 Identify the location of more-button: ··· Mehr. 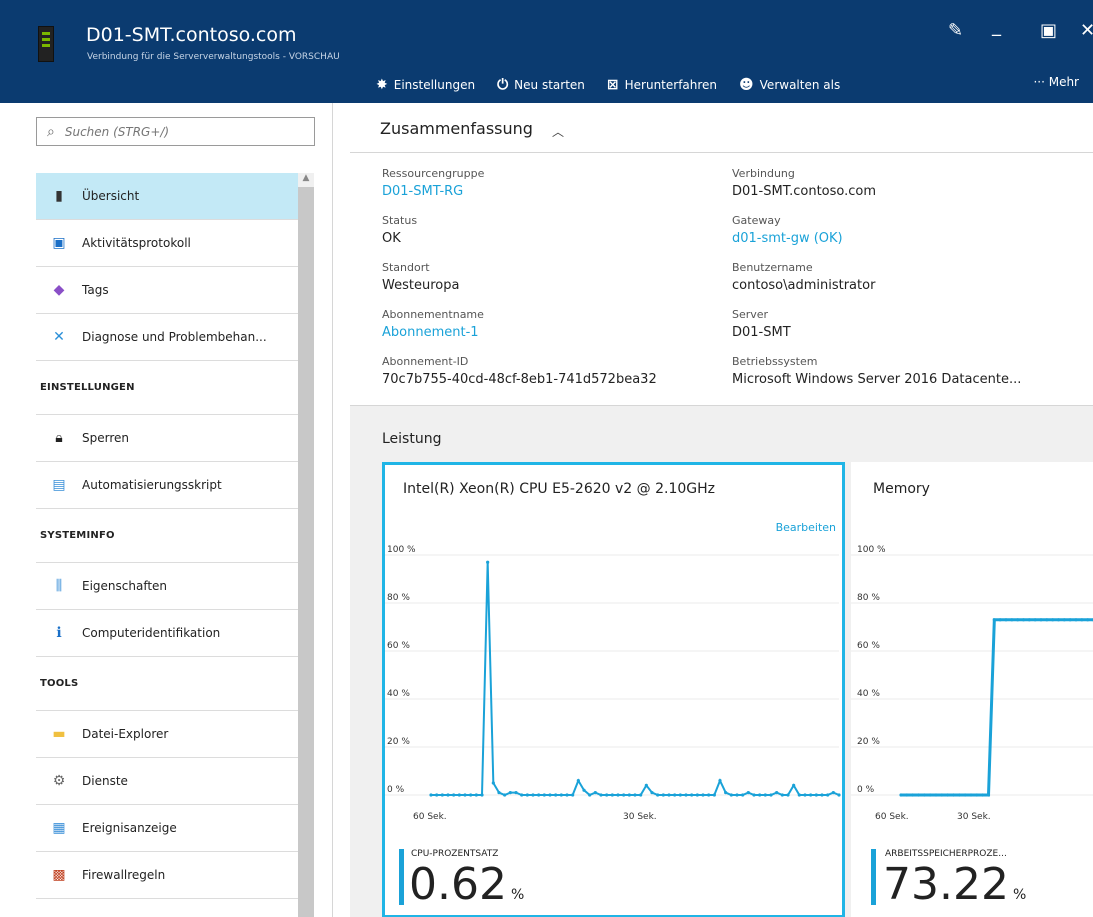
(1056, 82).